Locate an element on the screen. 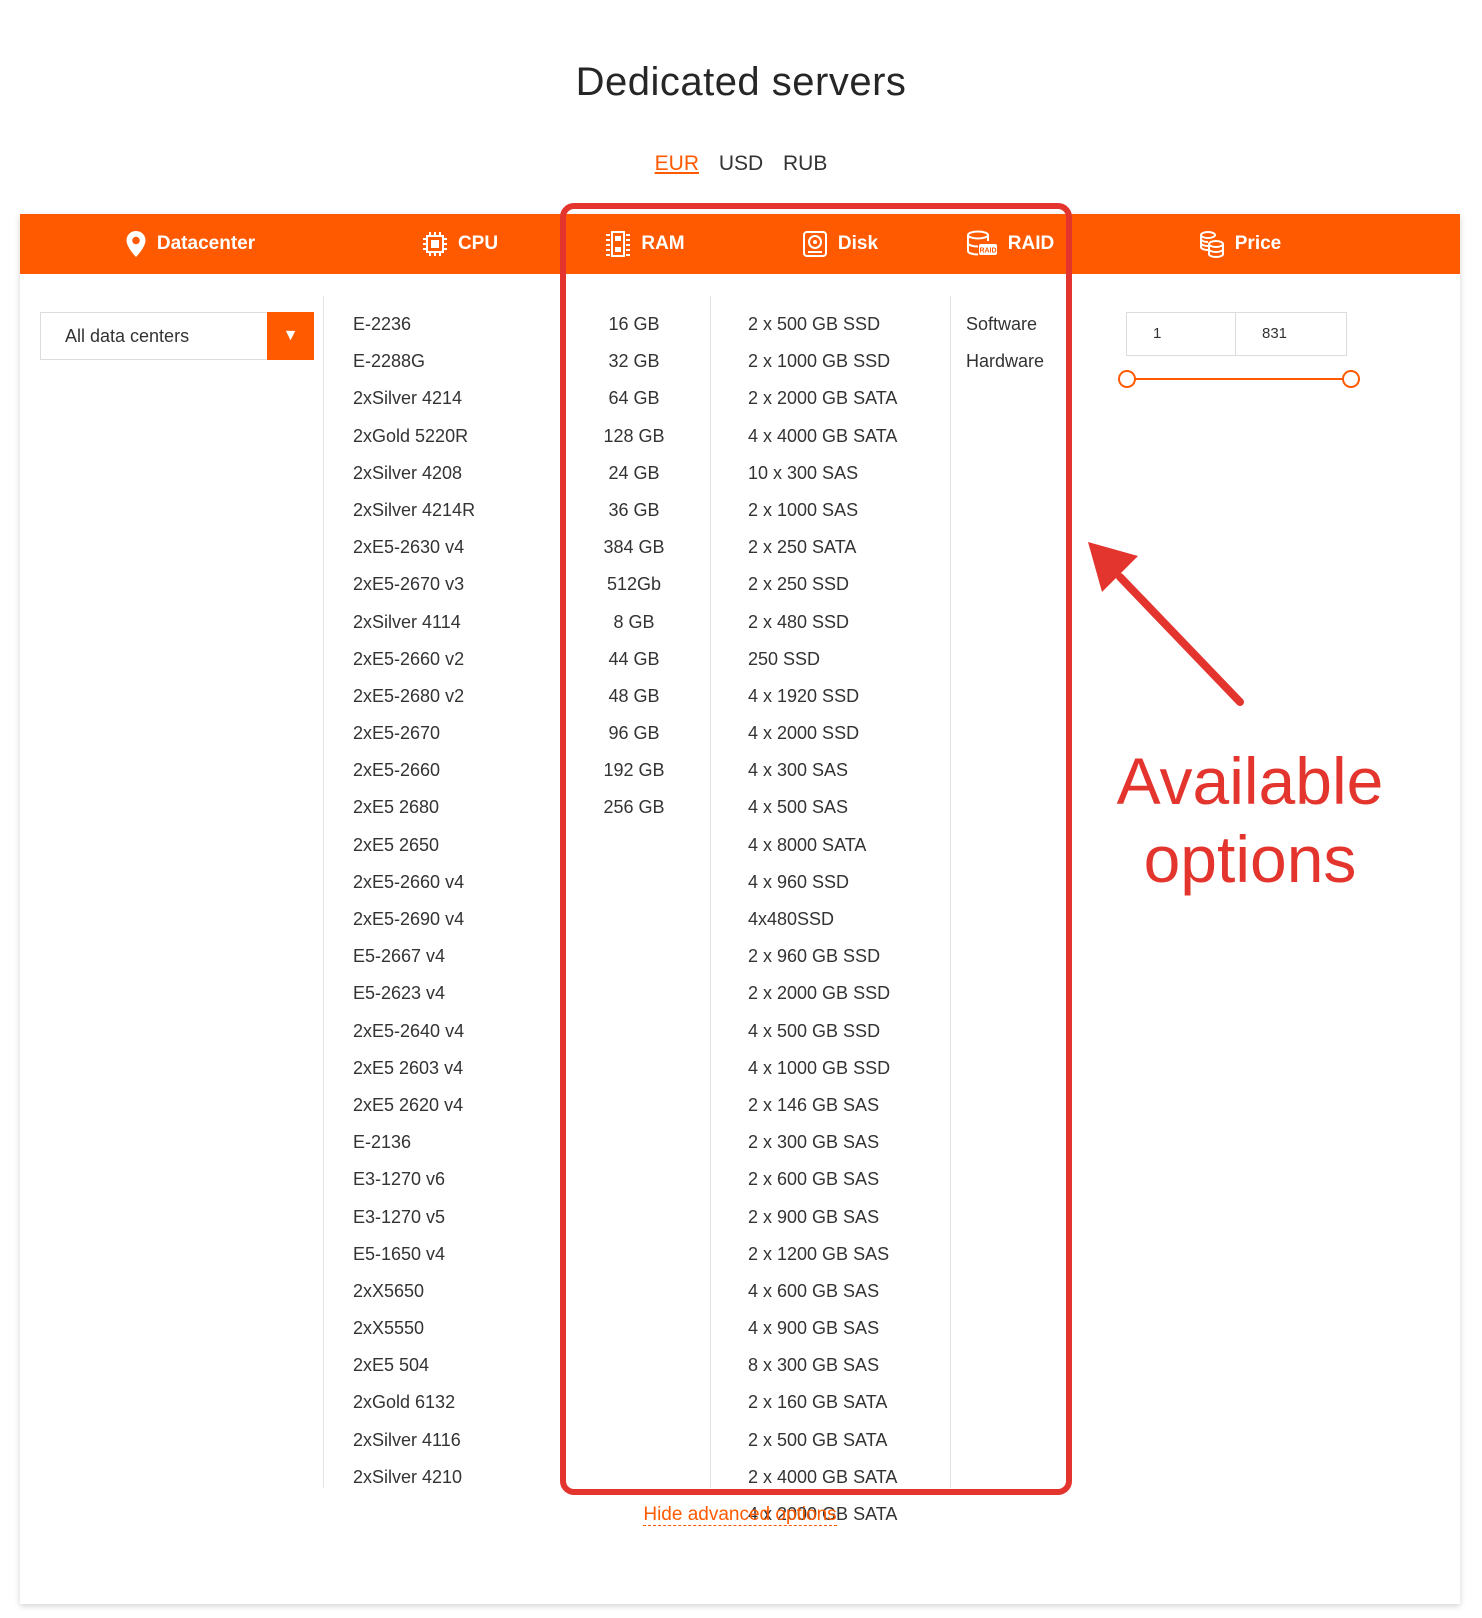 The width and height of the screenshot is (1482, 1618). cpu-option: 2xE5-2640 v4 is located at coordinates (414, 1035).